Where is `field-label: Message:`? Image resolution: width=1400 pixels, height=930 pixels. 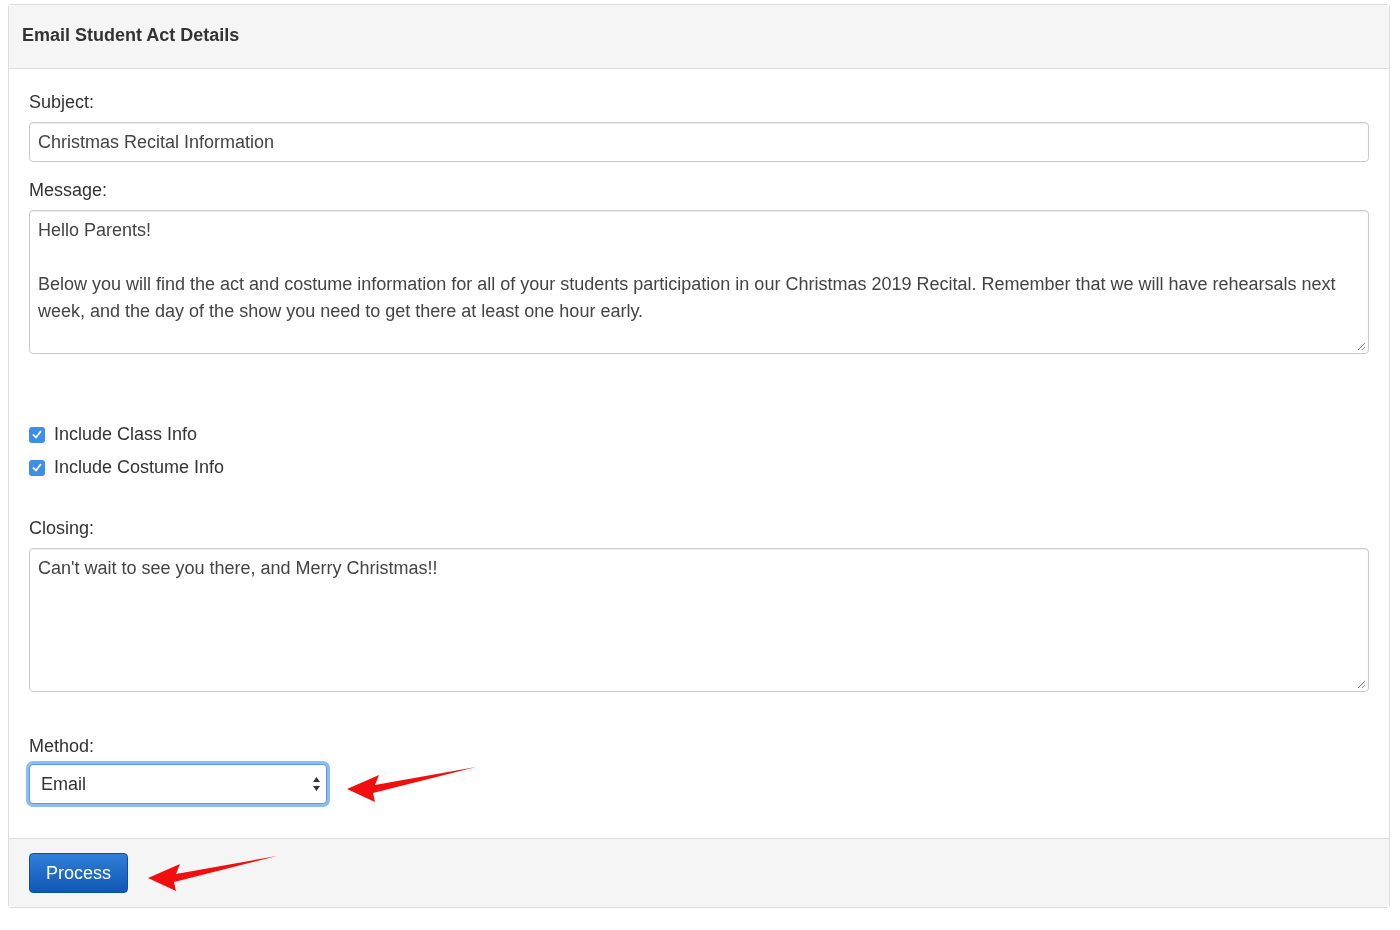
field-label: Message: is located at coordinates (68, 190).